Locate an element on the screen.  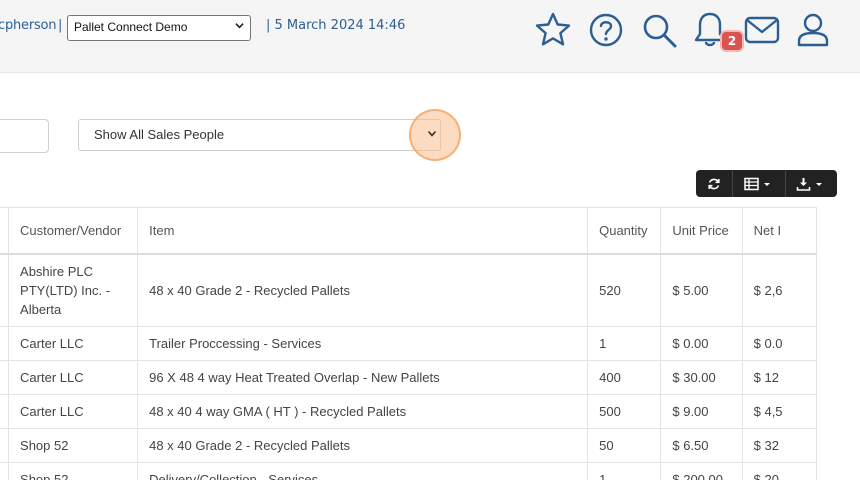
table-cell-item: Delivery/Collection - Services is located at coordinates (363, 470).